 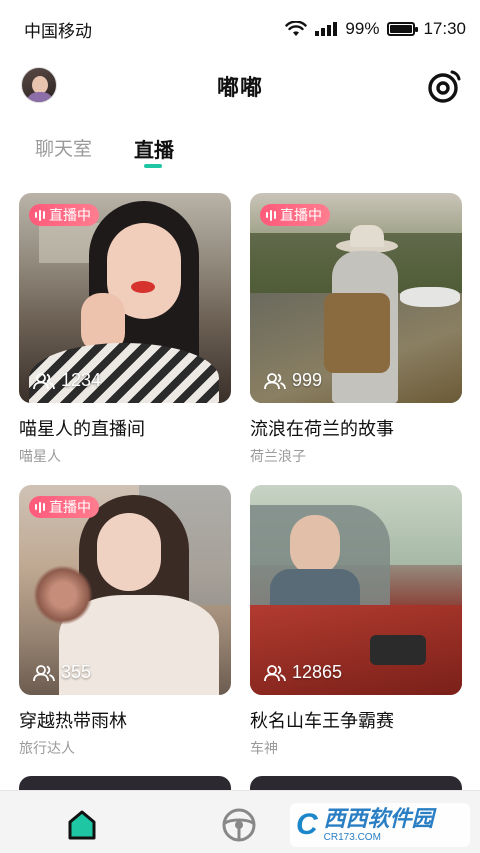 What do you see at coordinates (296, 28) in the screenshot?
I see `wifi-icon` at bounding box center [296, 28].